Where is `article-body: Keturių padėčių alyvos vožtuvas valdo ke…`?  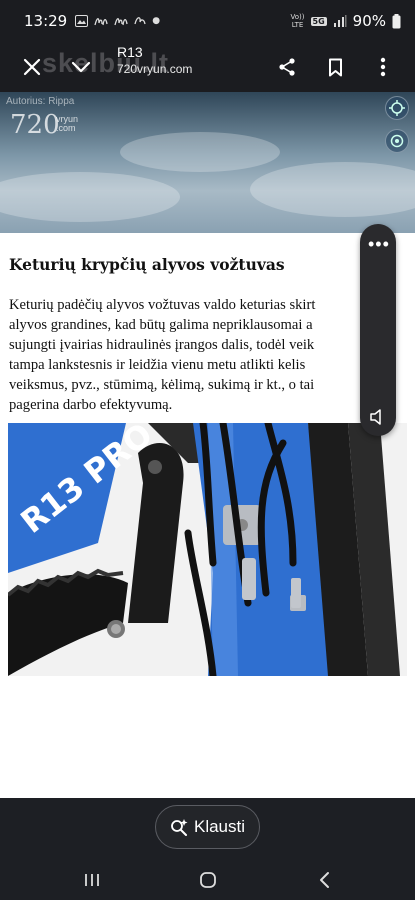 article-body: Keturių padėčių alyvos vožtuvas valdo ke… is located at coordinates (206, 355).